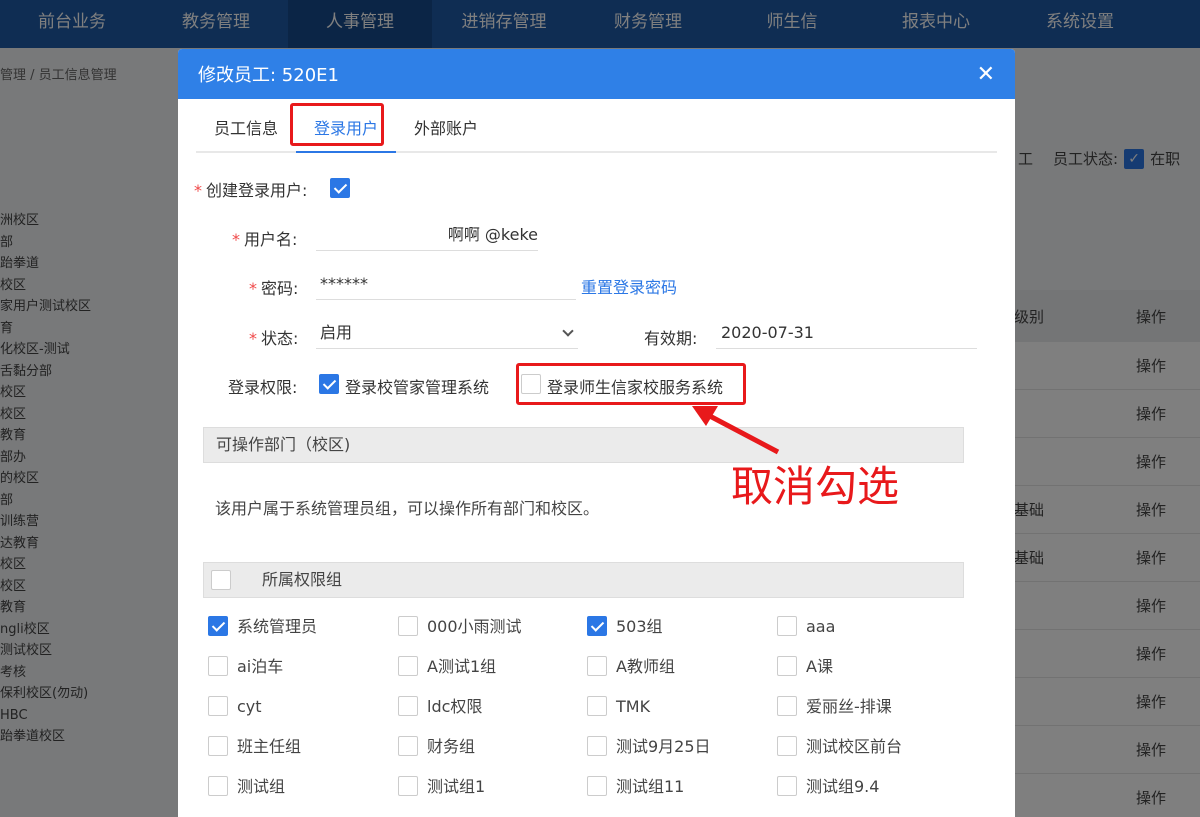 The width and height of the screenshot is (1200, 817). What do you see at coordinates (246, 129) in the screenshot?
I see `tab-employee-info: 员工信息` at bounding box center [246, 129].